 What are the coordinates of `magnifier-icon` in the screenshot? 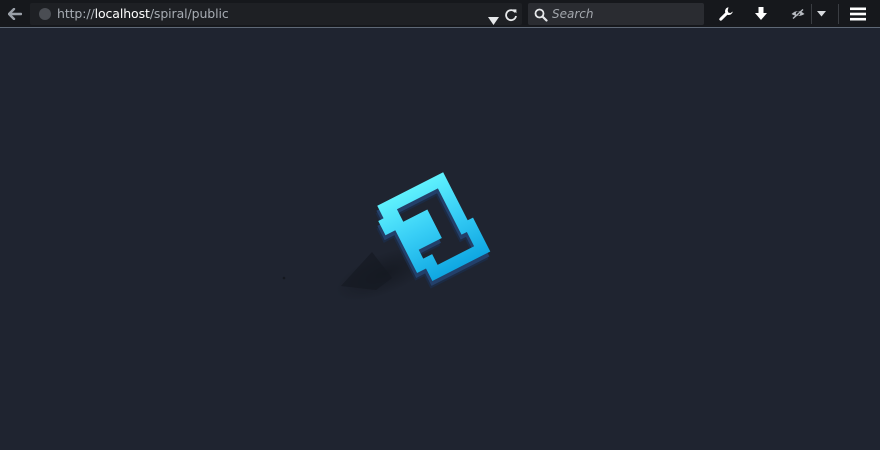 It's located at (541, 16).